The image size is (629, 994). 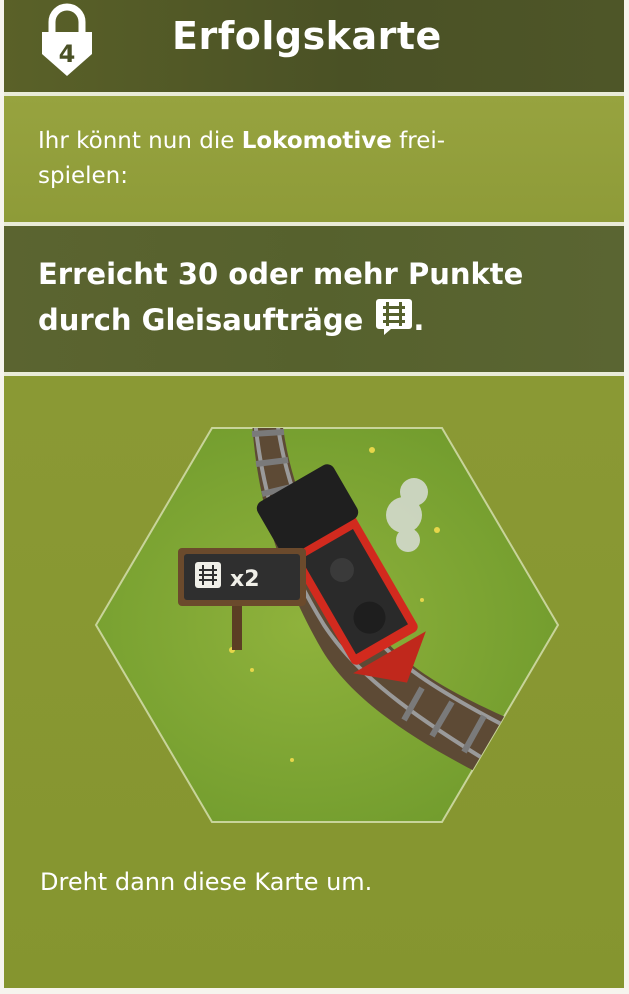 I want to click on sign-multiplier: x2, so click(x=245, y=579).